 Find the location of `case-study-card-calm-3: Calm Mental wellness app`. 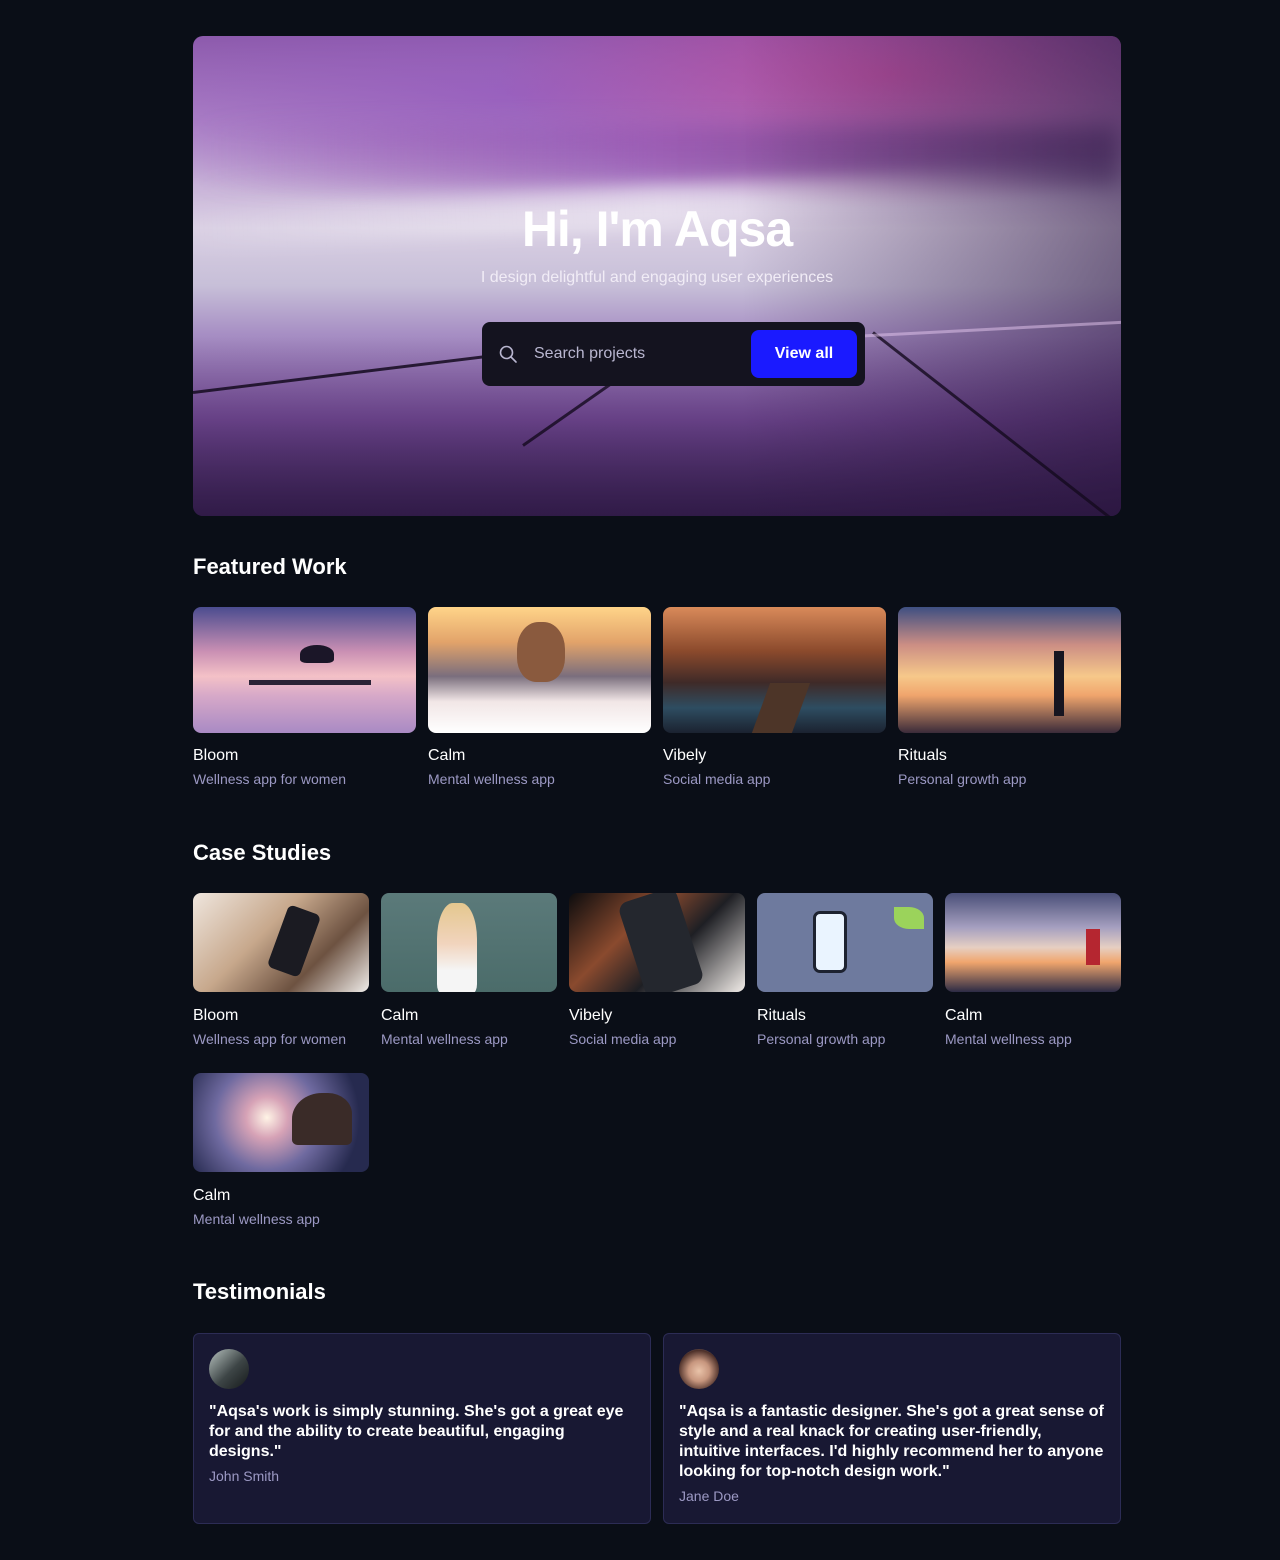

case-study-card-calm-3: Calm Mental wellness app is located at coordinates (281, 1150).